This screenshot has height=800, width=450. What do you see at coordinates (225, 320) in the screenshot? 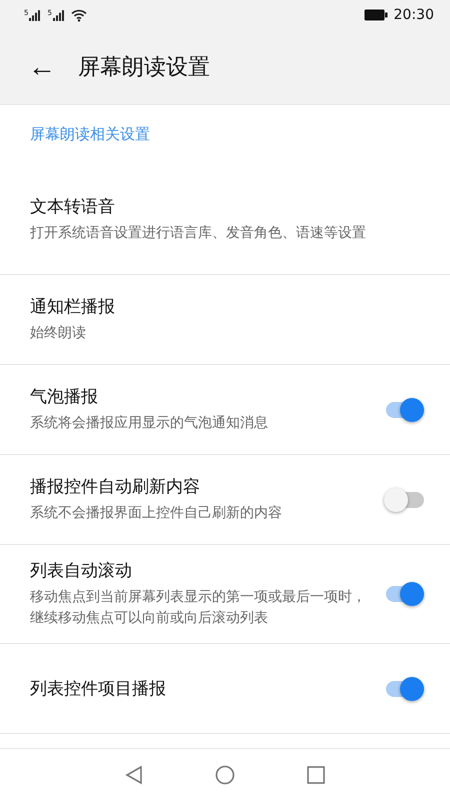
I see `settings-row: 通知栏播报 始终朗读` at bounding box center [225, 320].